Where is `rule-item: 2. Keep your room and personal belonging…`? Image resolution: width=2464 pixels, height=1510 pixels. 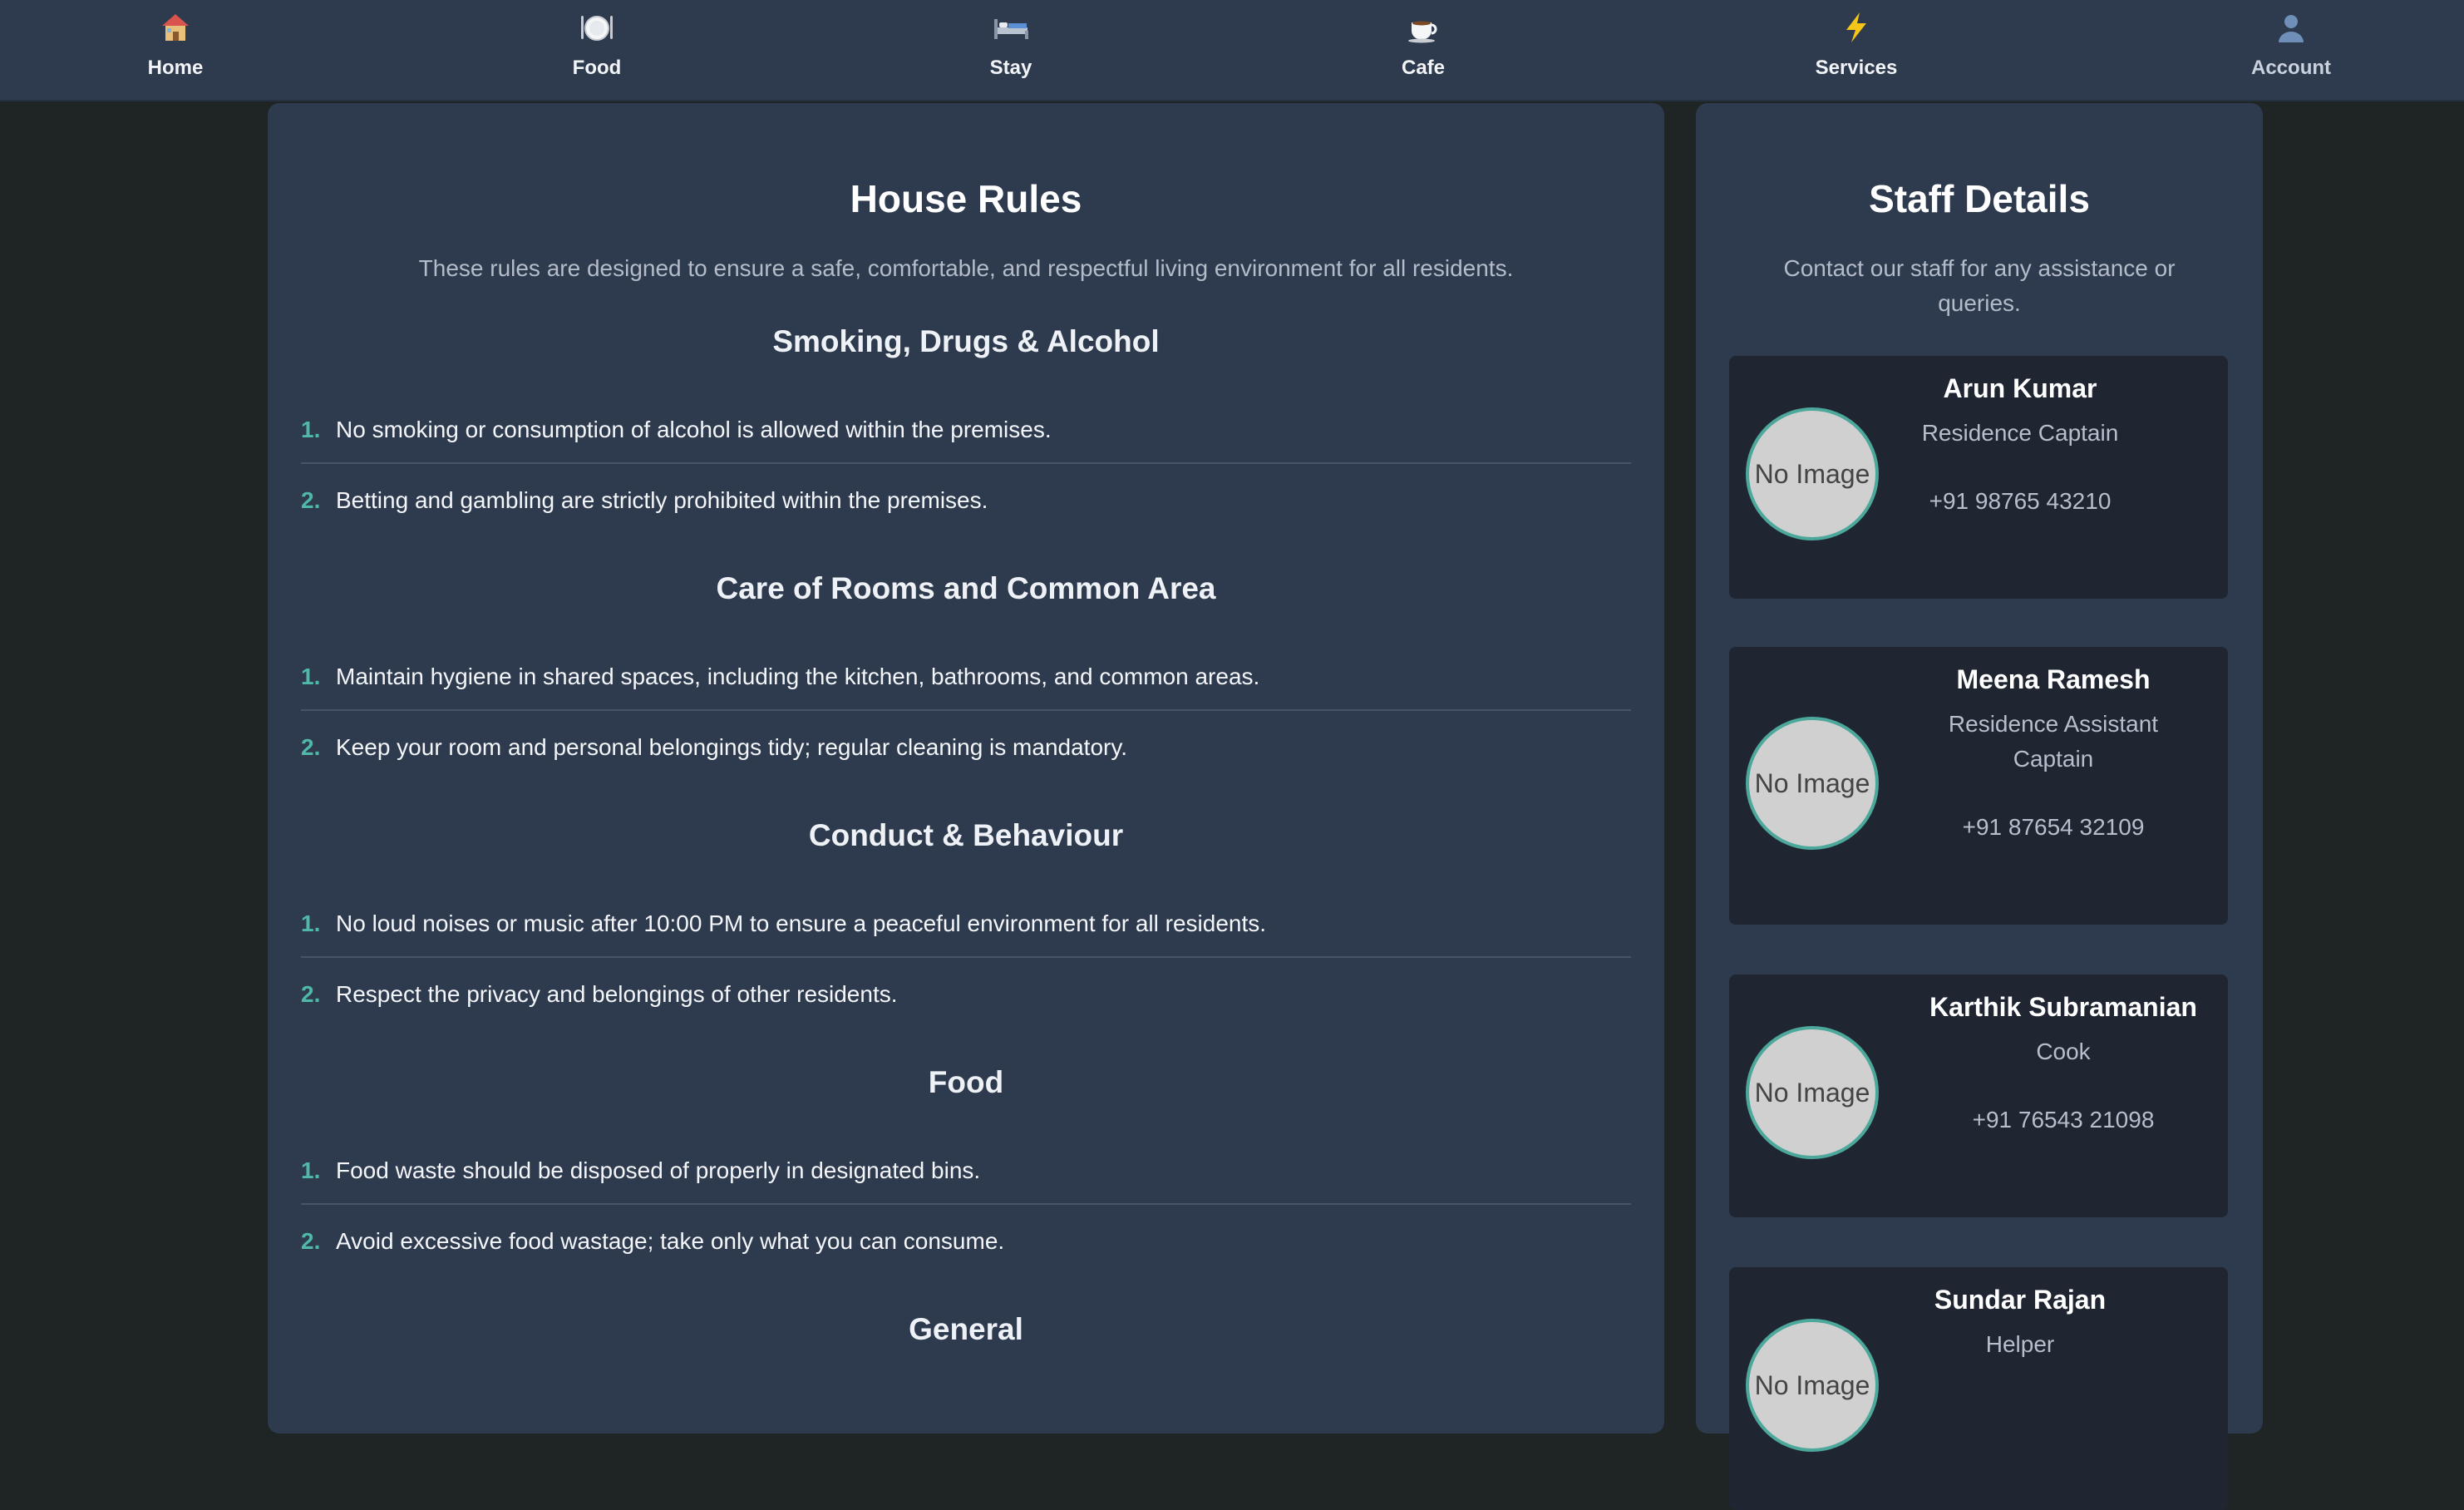 rule-item: 2. Keep your room and personal belonging… is located at coordinates (966, 747).